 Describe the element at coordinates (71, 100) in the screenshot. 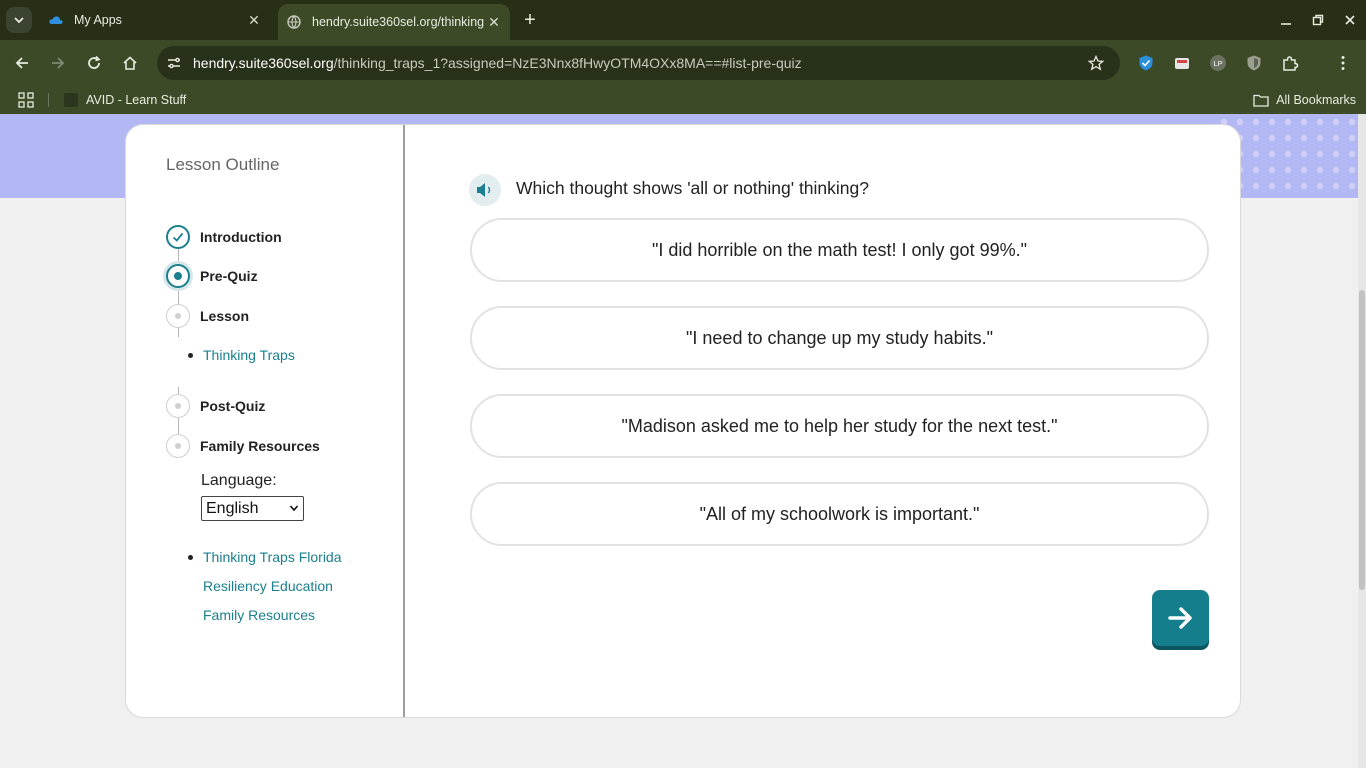

I see `bookmark-favicon-icon` at that location.